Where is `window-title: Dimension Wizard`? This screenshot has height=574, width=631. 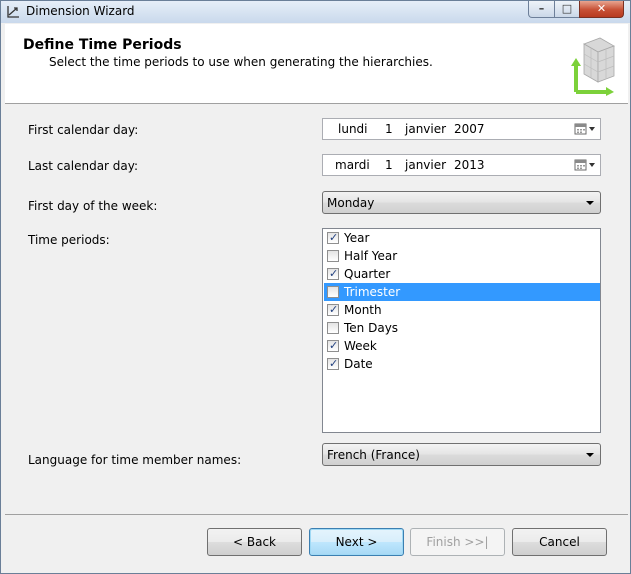
window-title: Dimension Wizard is located at coordinates (80, 11).